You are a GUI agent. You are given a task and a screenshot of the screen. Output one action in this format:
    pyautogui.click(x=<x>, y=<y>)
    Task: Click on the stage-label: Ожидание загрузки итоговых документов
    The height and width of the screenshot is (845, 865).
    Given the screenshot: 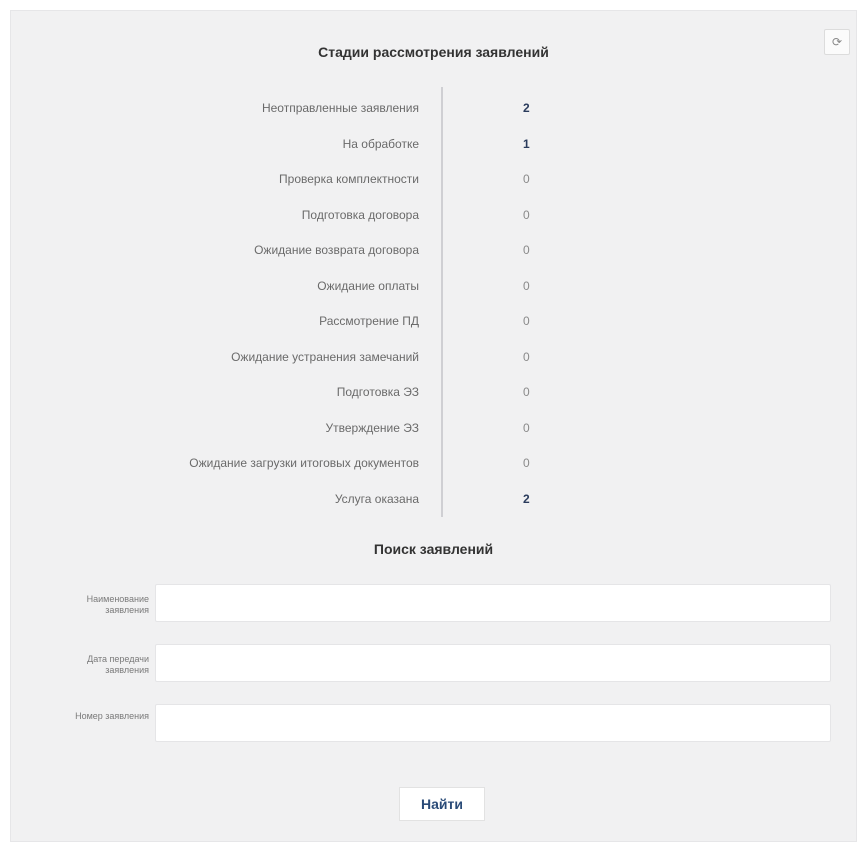 What is the action you would take?
    pyautogui.click(x=304, y=463)
    